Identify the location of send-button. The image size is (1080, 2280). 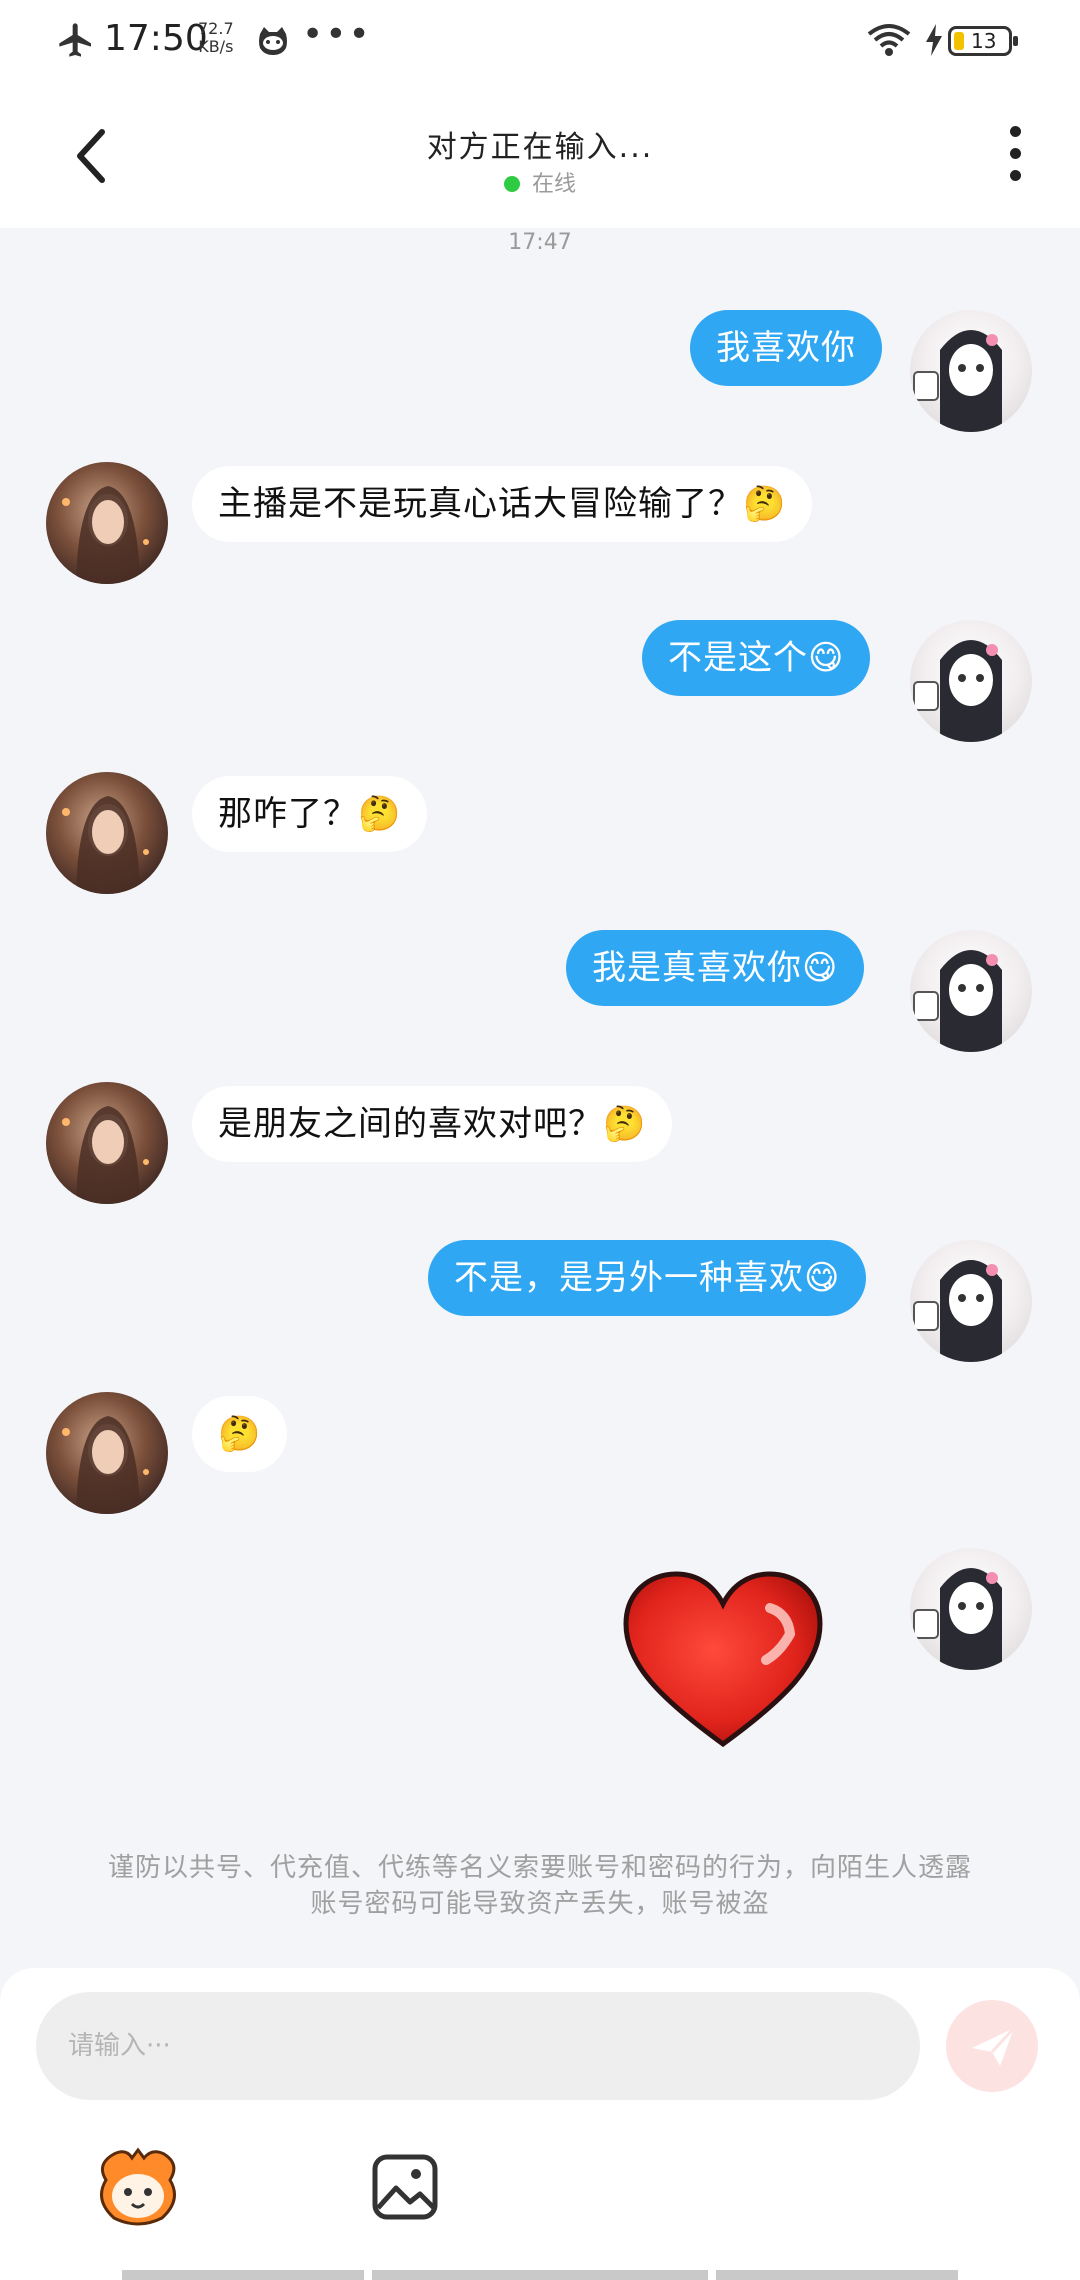
(992, 2046).